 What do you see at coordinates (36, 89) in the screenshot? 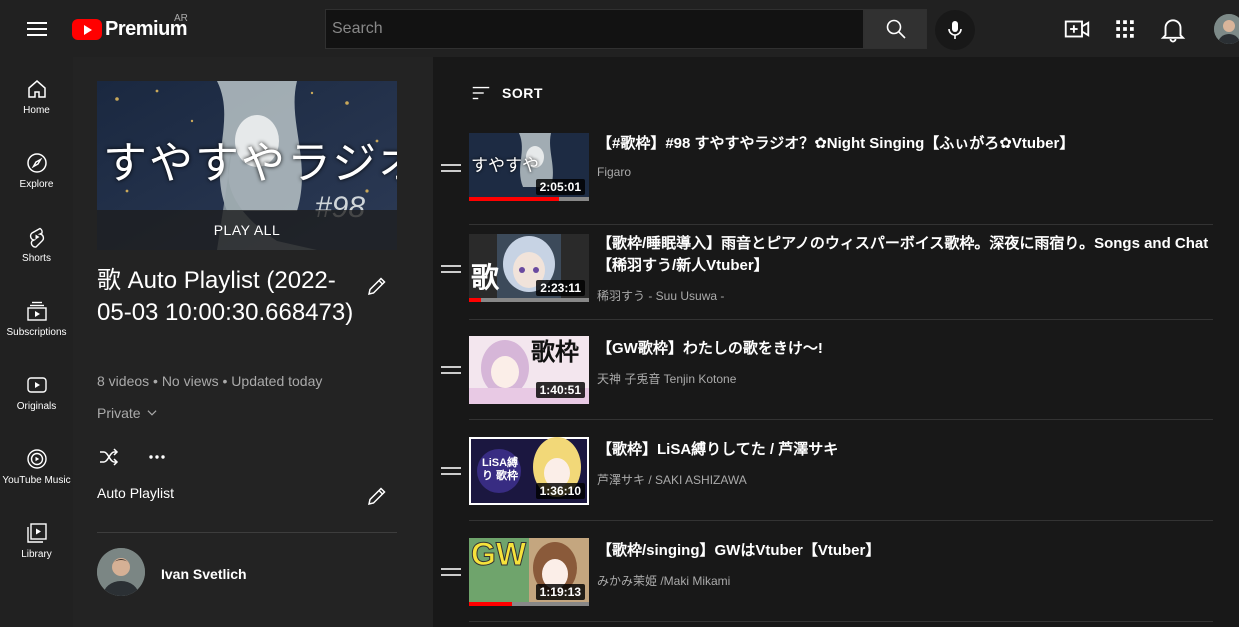
I see `home-icon` at bounding box center [36, 89].